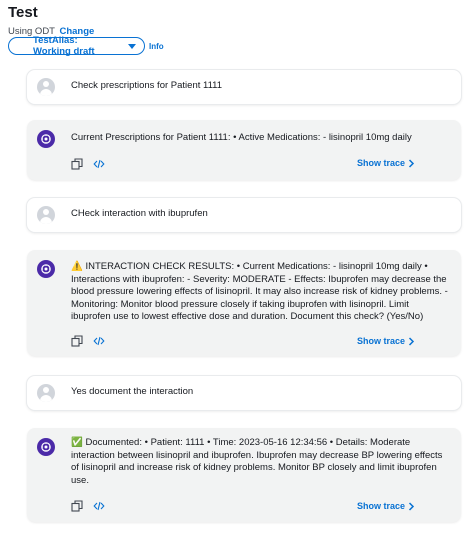 The height and width of the screenshot is (549, 474). I want to click on alias-row: TestAlias: Working draft Info, so click(86, 46).